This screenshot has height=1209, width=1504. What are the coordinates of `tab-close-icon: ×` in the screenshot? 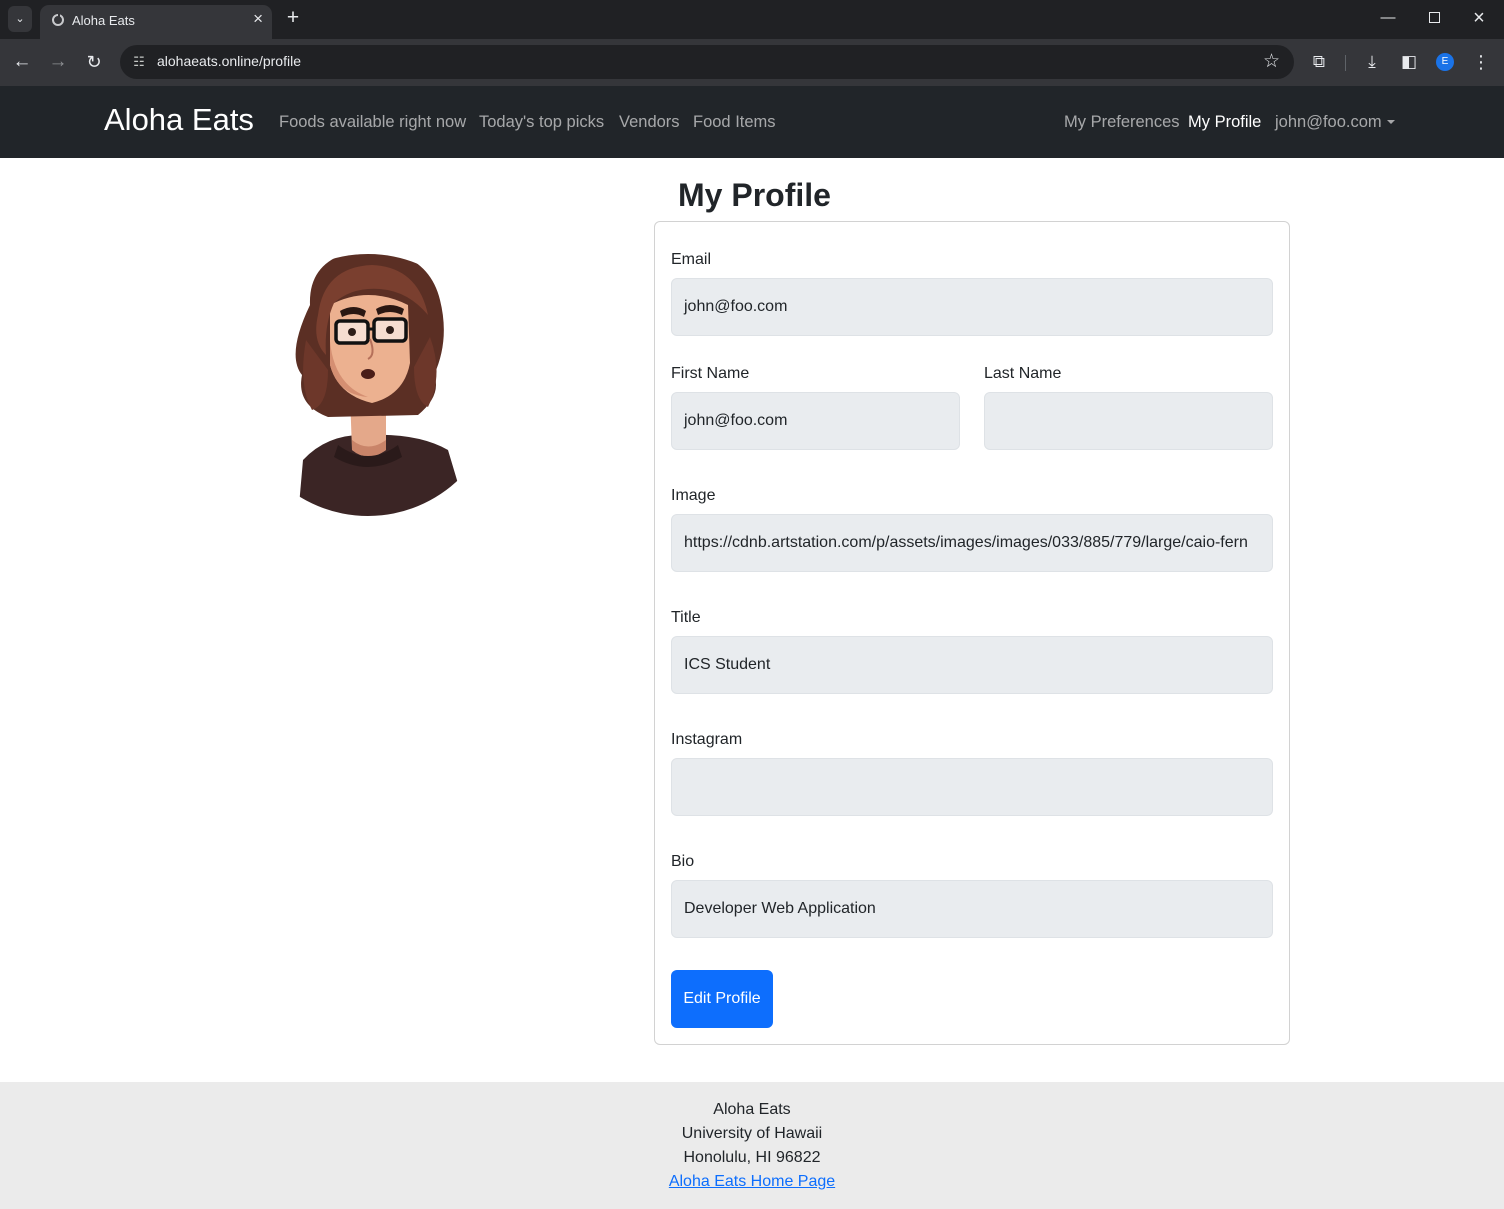 It's located at (258, 18).